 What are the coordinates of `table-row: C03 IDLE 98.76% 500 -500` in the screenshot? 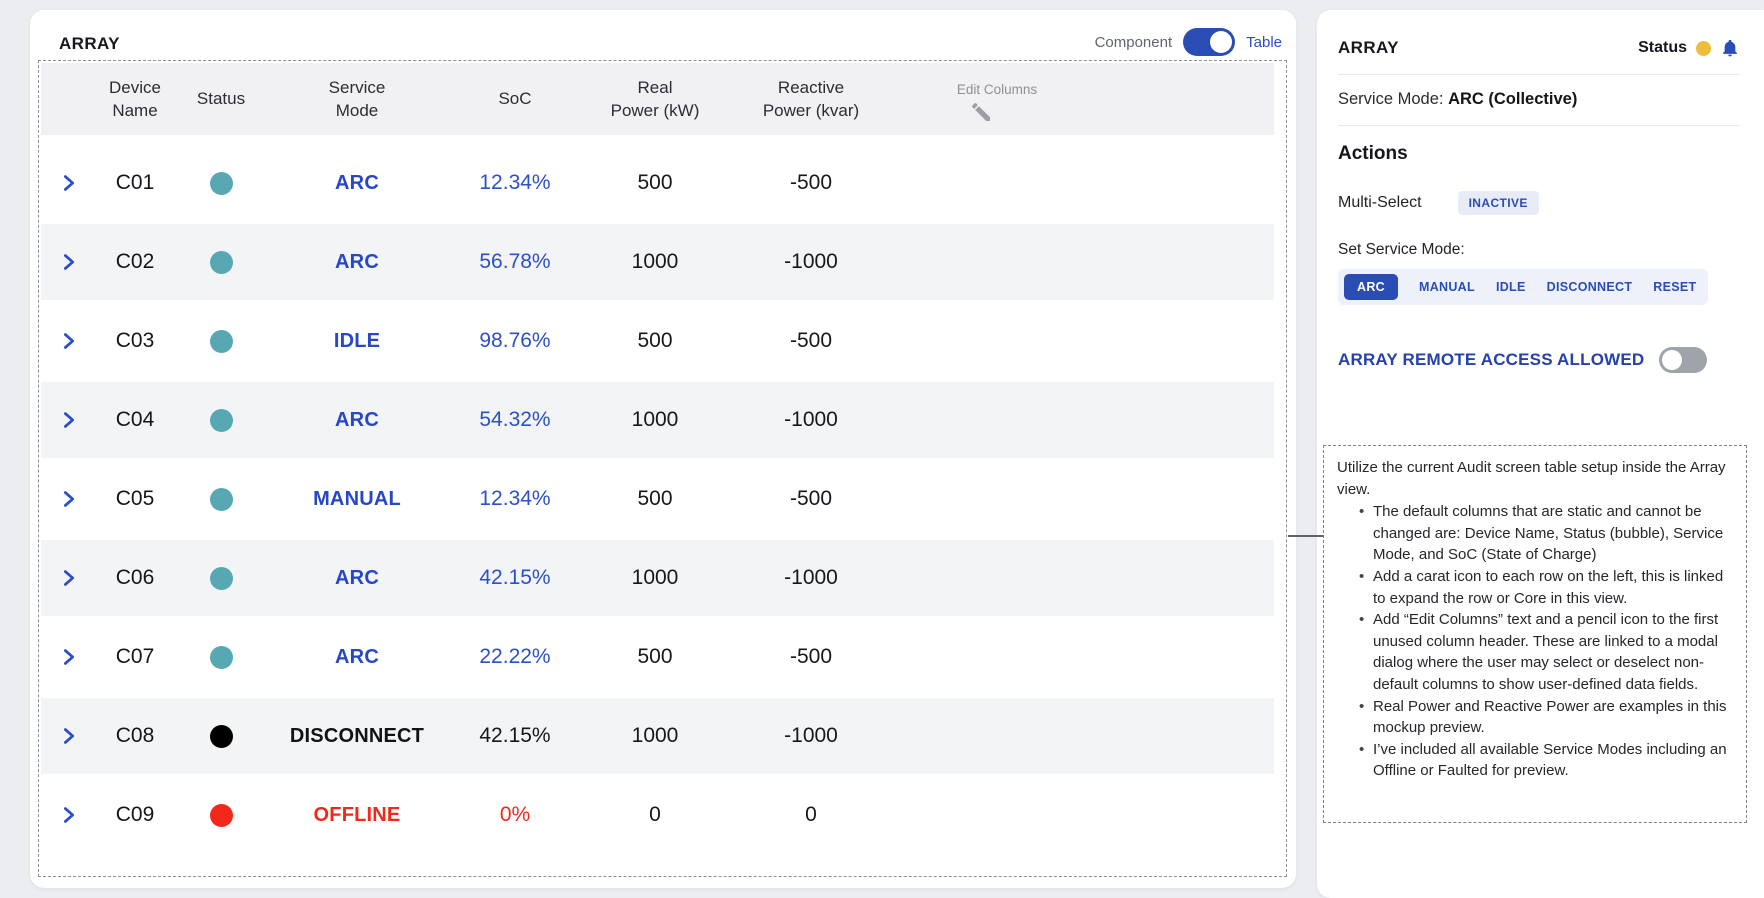 It's located at (657, 341).